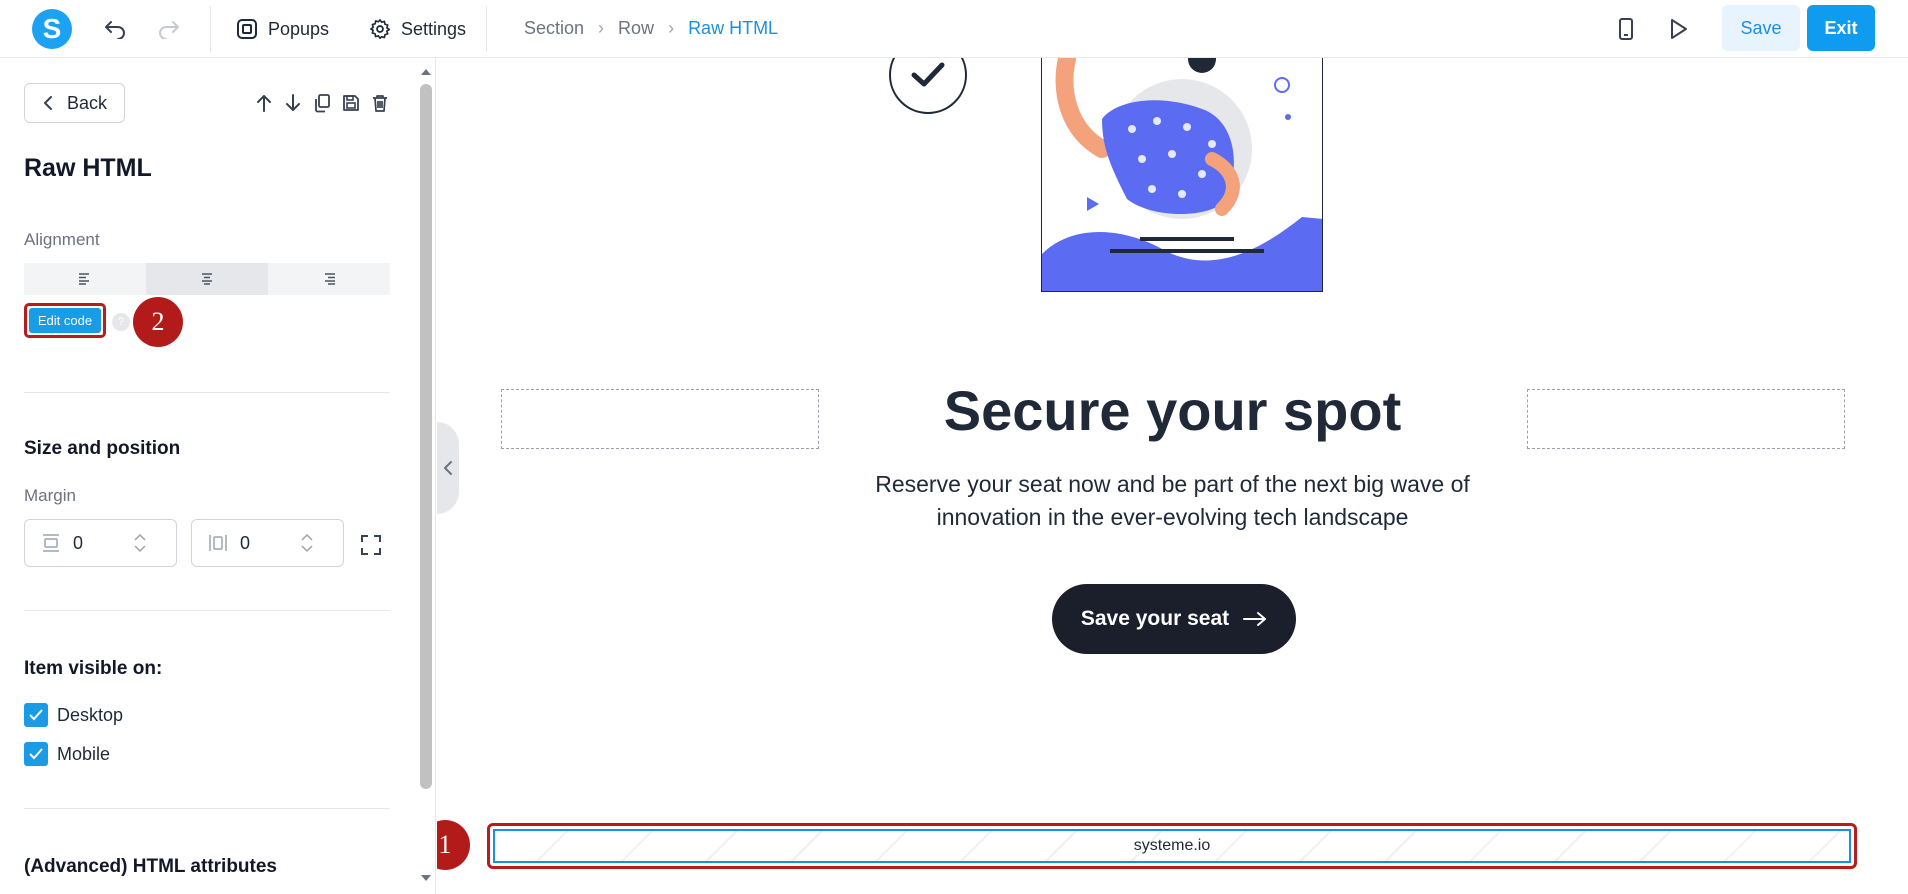 This screenshot has height=894, width=1908. Describe the element at coordinates (299, 28) in the screenshot. I see `popups-label: Popups` at that location.